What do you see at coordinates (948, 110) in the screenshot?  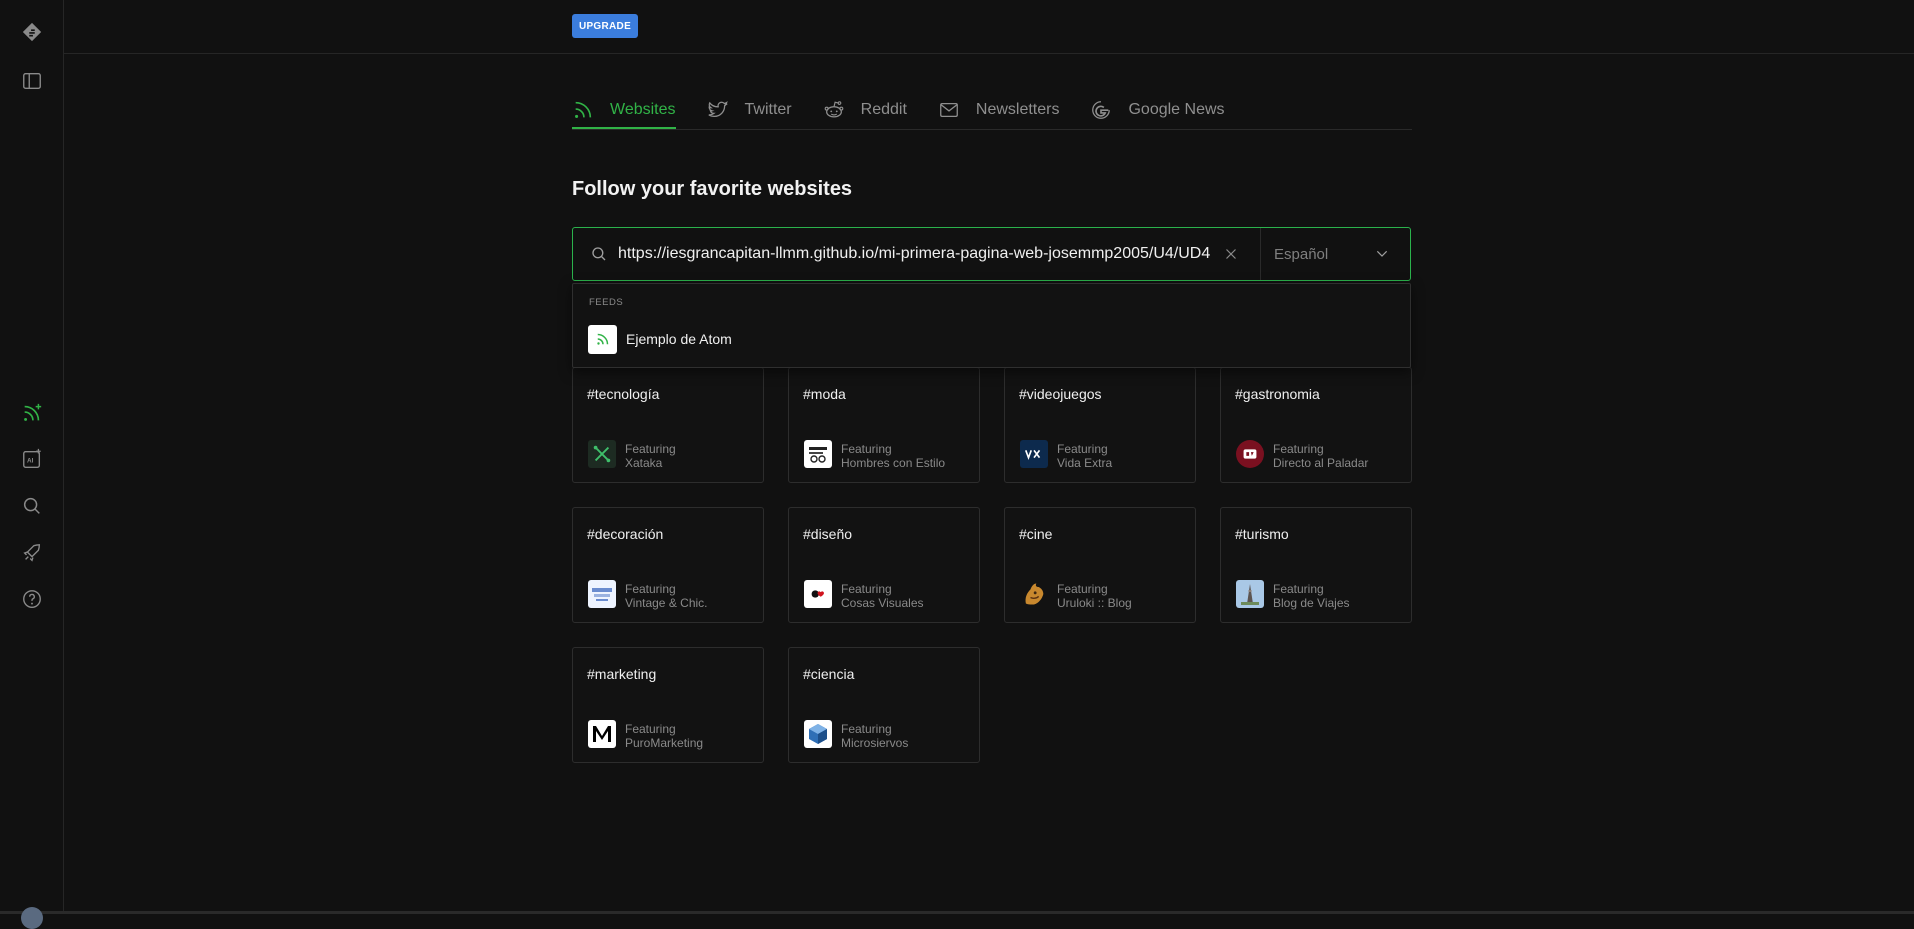 I see `mail-icon` at bounding box center [948, 110].